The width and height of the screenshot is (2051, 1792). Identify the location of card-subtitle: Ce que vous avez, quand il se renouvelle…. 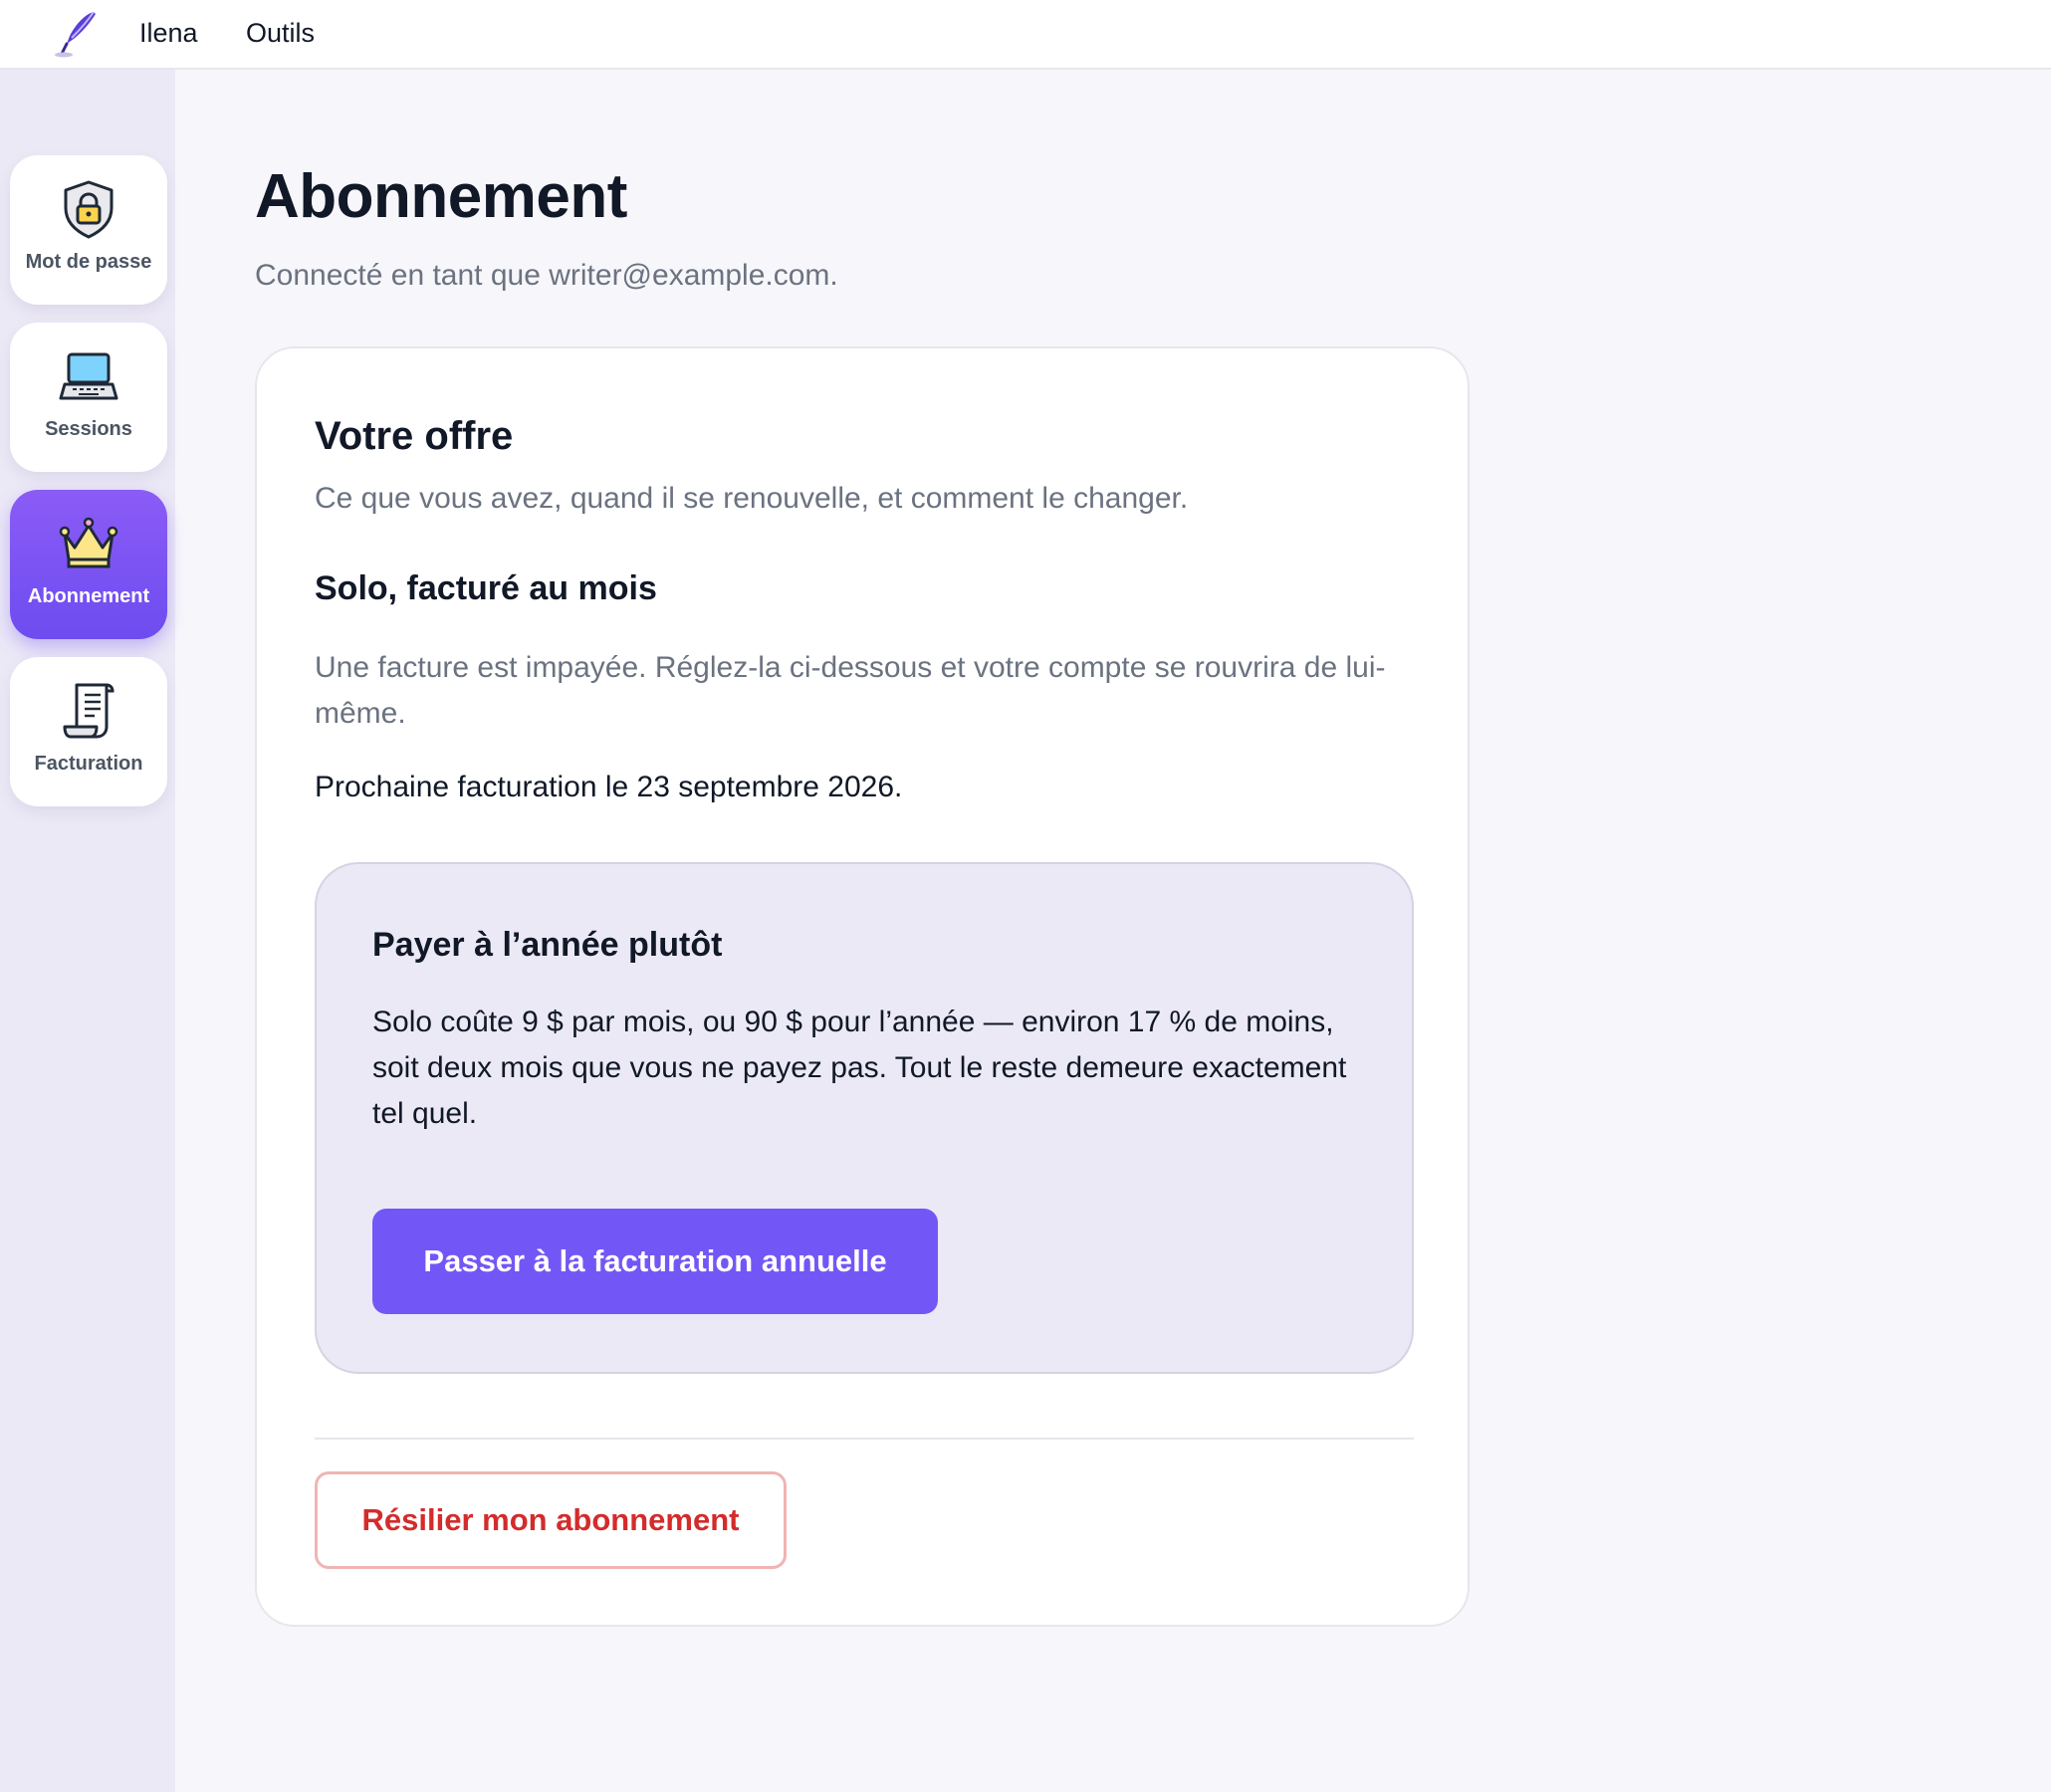
(752, 499).